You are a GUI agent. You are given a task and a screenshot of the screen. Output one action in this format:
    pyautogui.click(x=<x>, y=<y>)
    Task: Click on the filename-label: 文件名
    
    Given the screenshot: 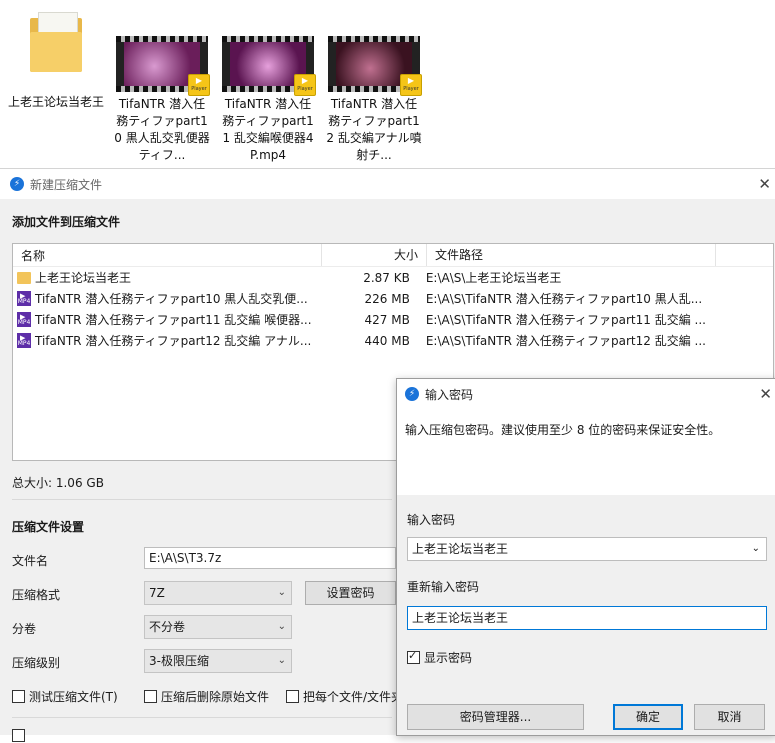 What is the action you would take?
    pyautogui.click(x=30, y=561)
    